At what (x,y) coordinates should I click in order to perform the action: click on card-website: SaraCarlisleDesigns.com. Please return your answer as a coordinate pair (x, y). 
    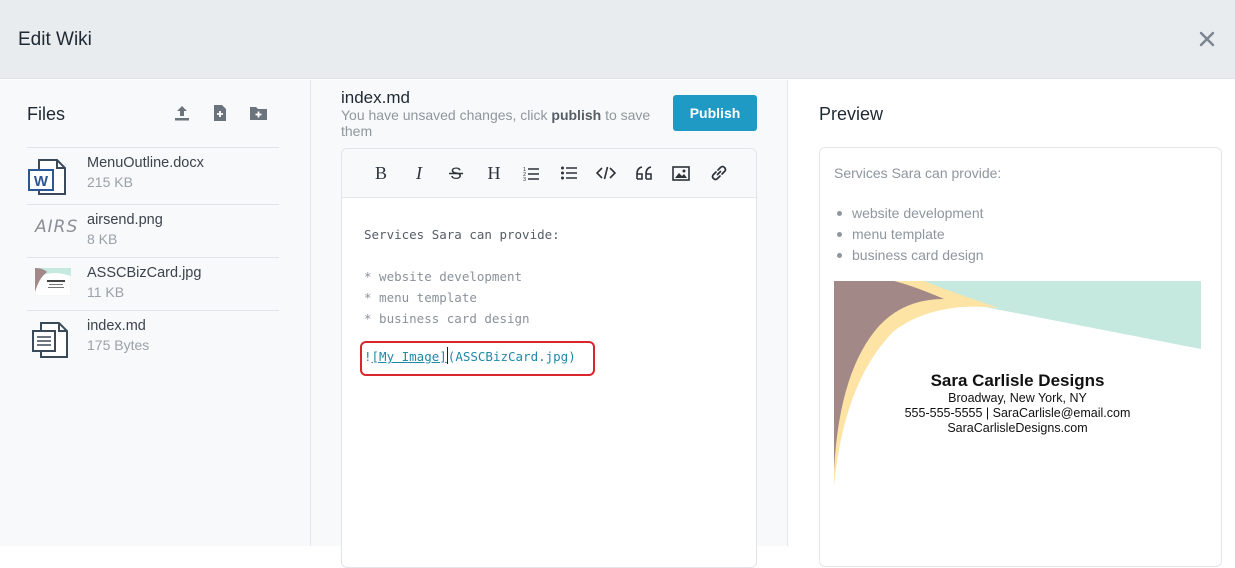
    Looking at the image, I should click on (1017, 428).